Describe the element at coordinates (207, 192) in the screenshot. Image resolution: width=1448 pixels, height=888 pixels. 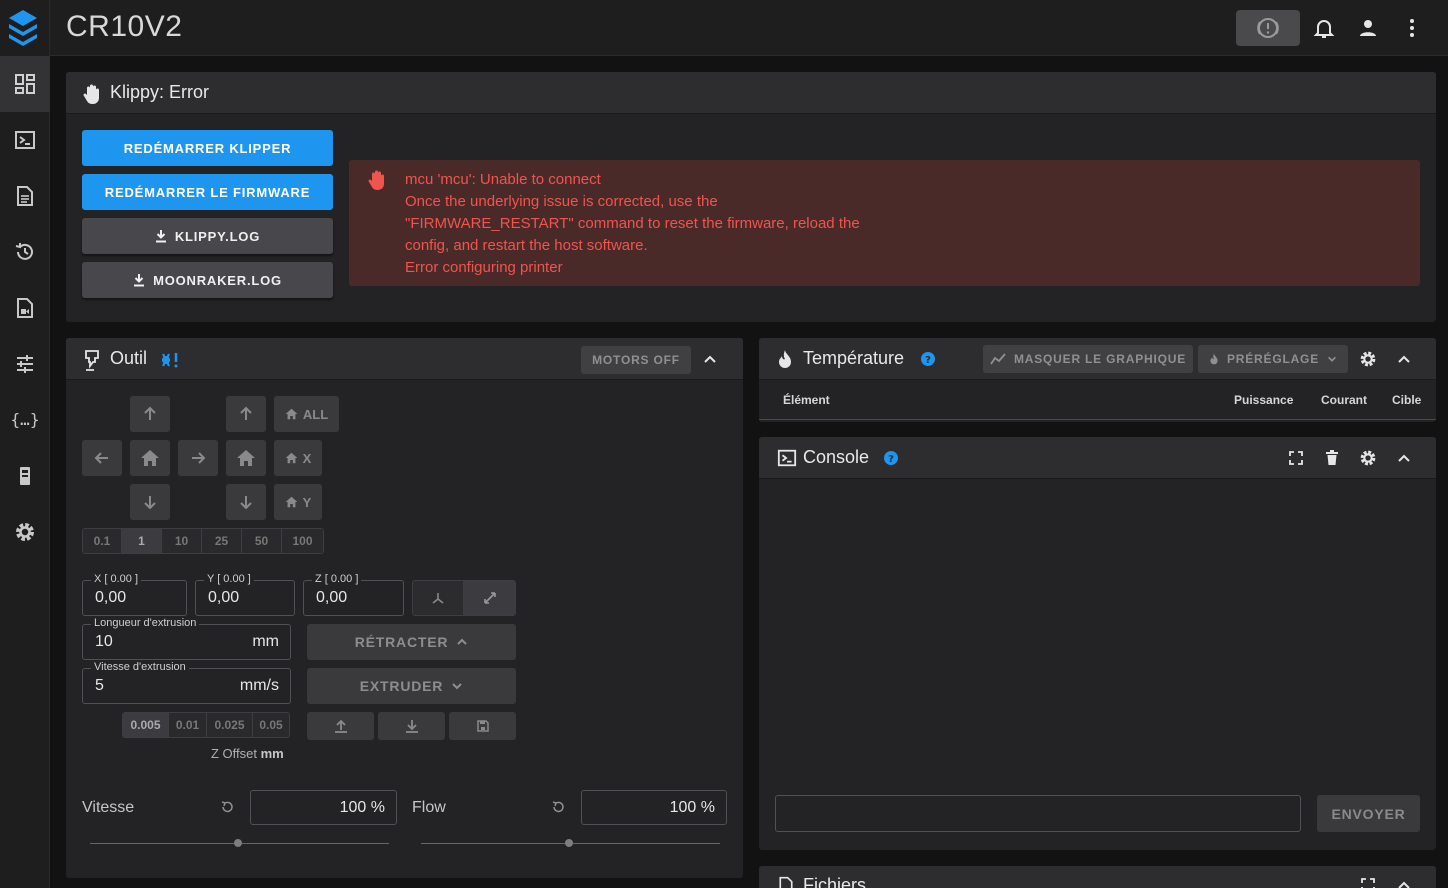
I see `restart-firmware-button: REDÉMARRER LE FIRMWARE` at that location.